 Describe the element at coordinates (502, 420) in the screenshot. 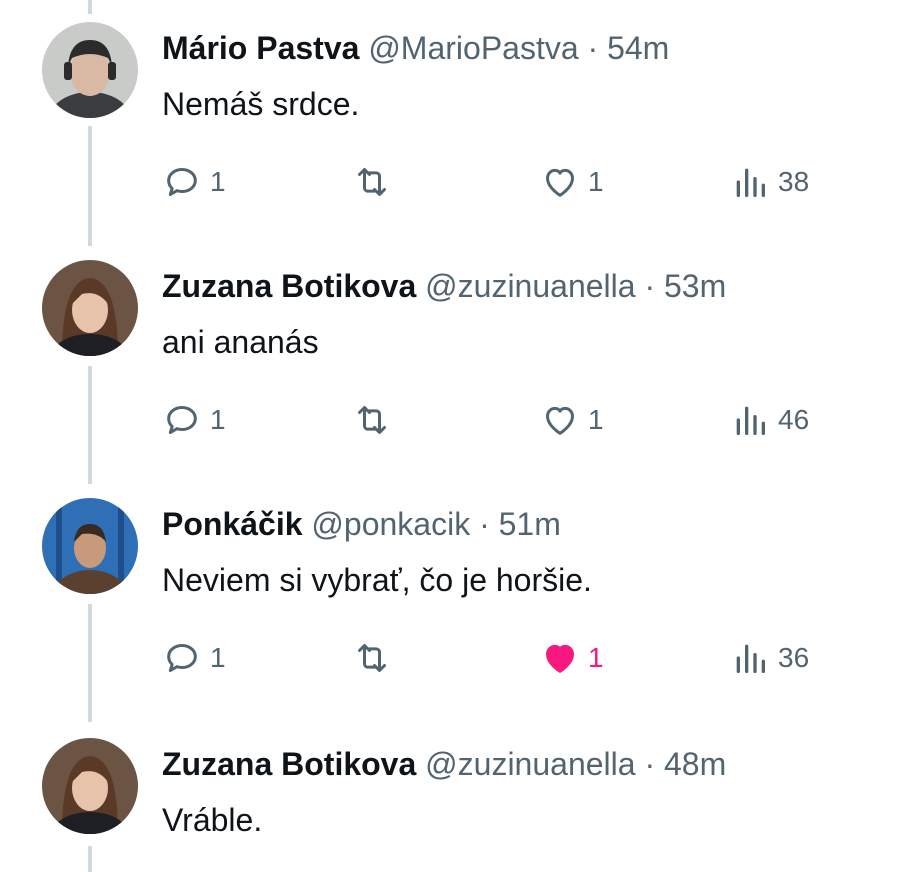

I see `action-bar: 1 1 46` at that location.